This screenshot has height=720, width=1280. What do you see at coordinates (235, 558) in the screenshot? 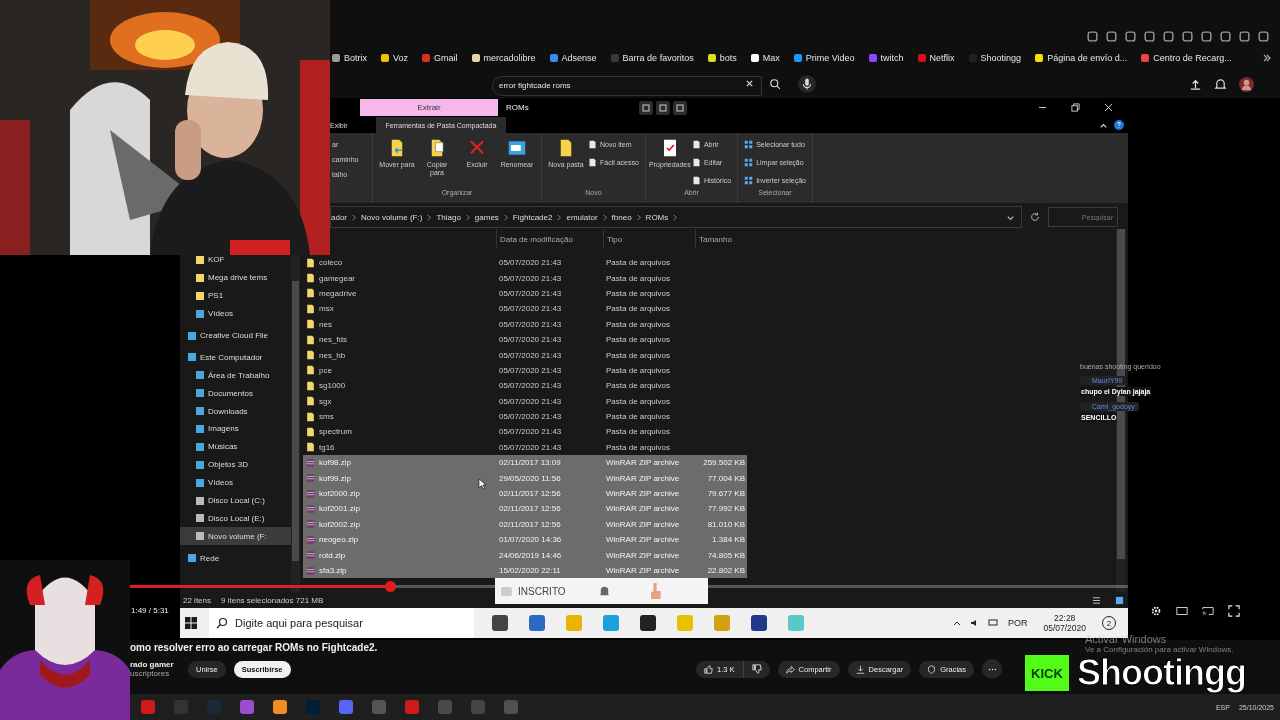
I see `nav-item: Rede` at bounding box center [235, 558].